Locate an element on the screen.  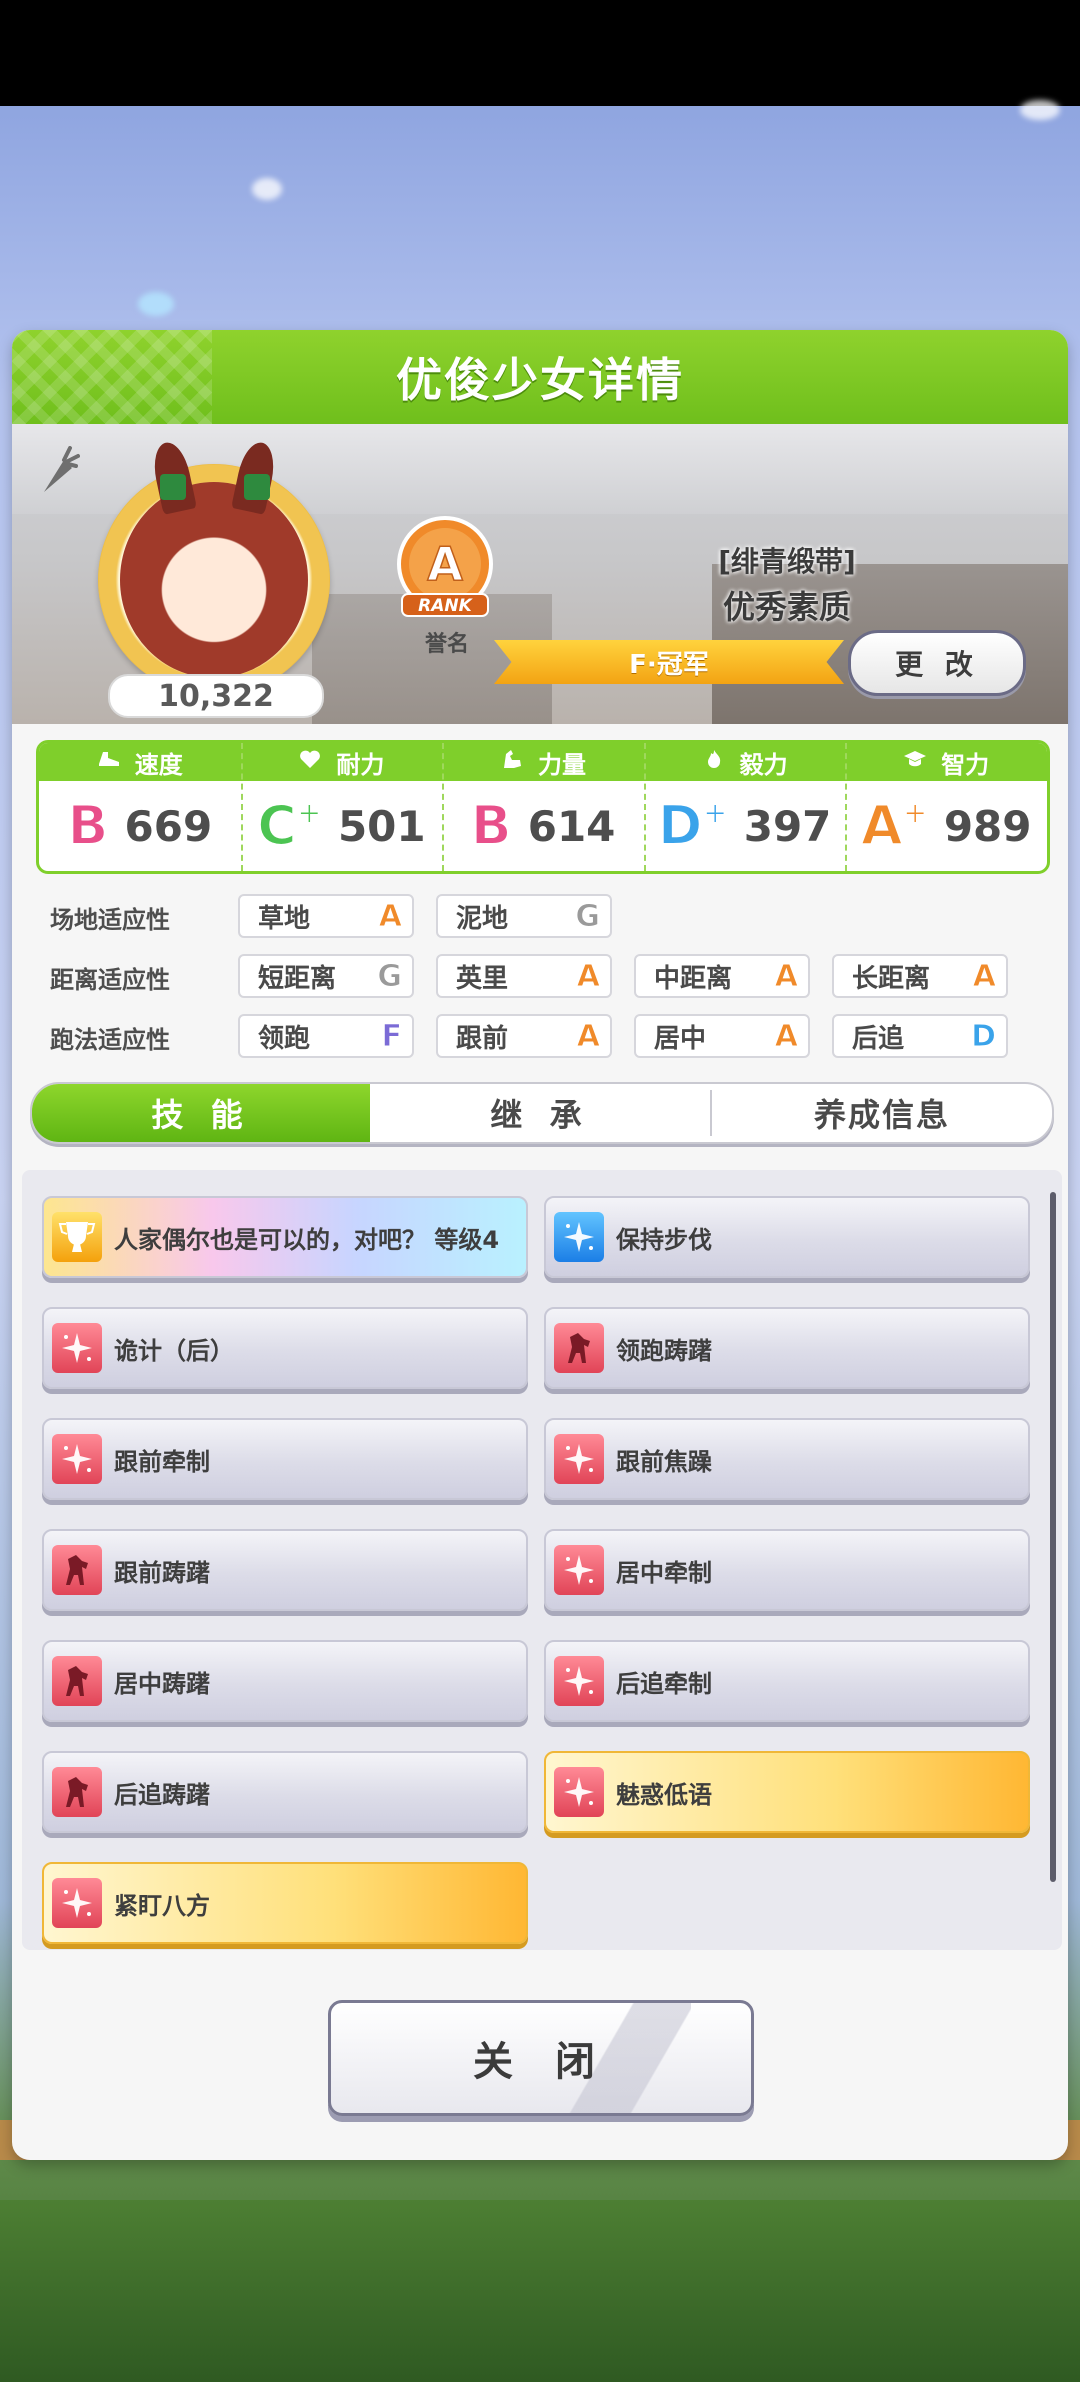
tab-skills: 技 能 is located at coordinates (201, 1113).